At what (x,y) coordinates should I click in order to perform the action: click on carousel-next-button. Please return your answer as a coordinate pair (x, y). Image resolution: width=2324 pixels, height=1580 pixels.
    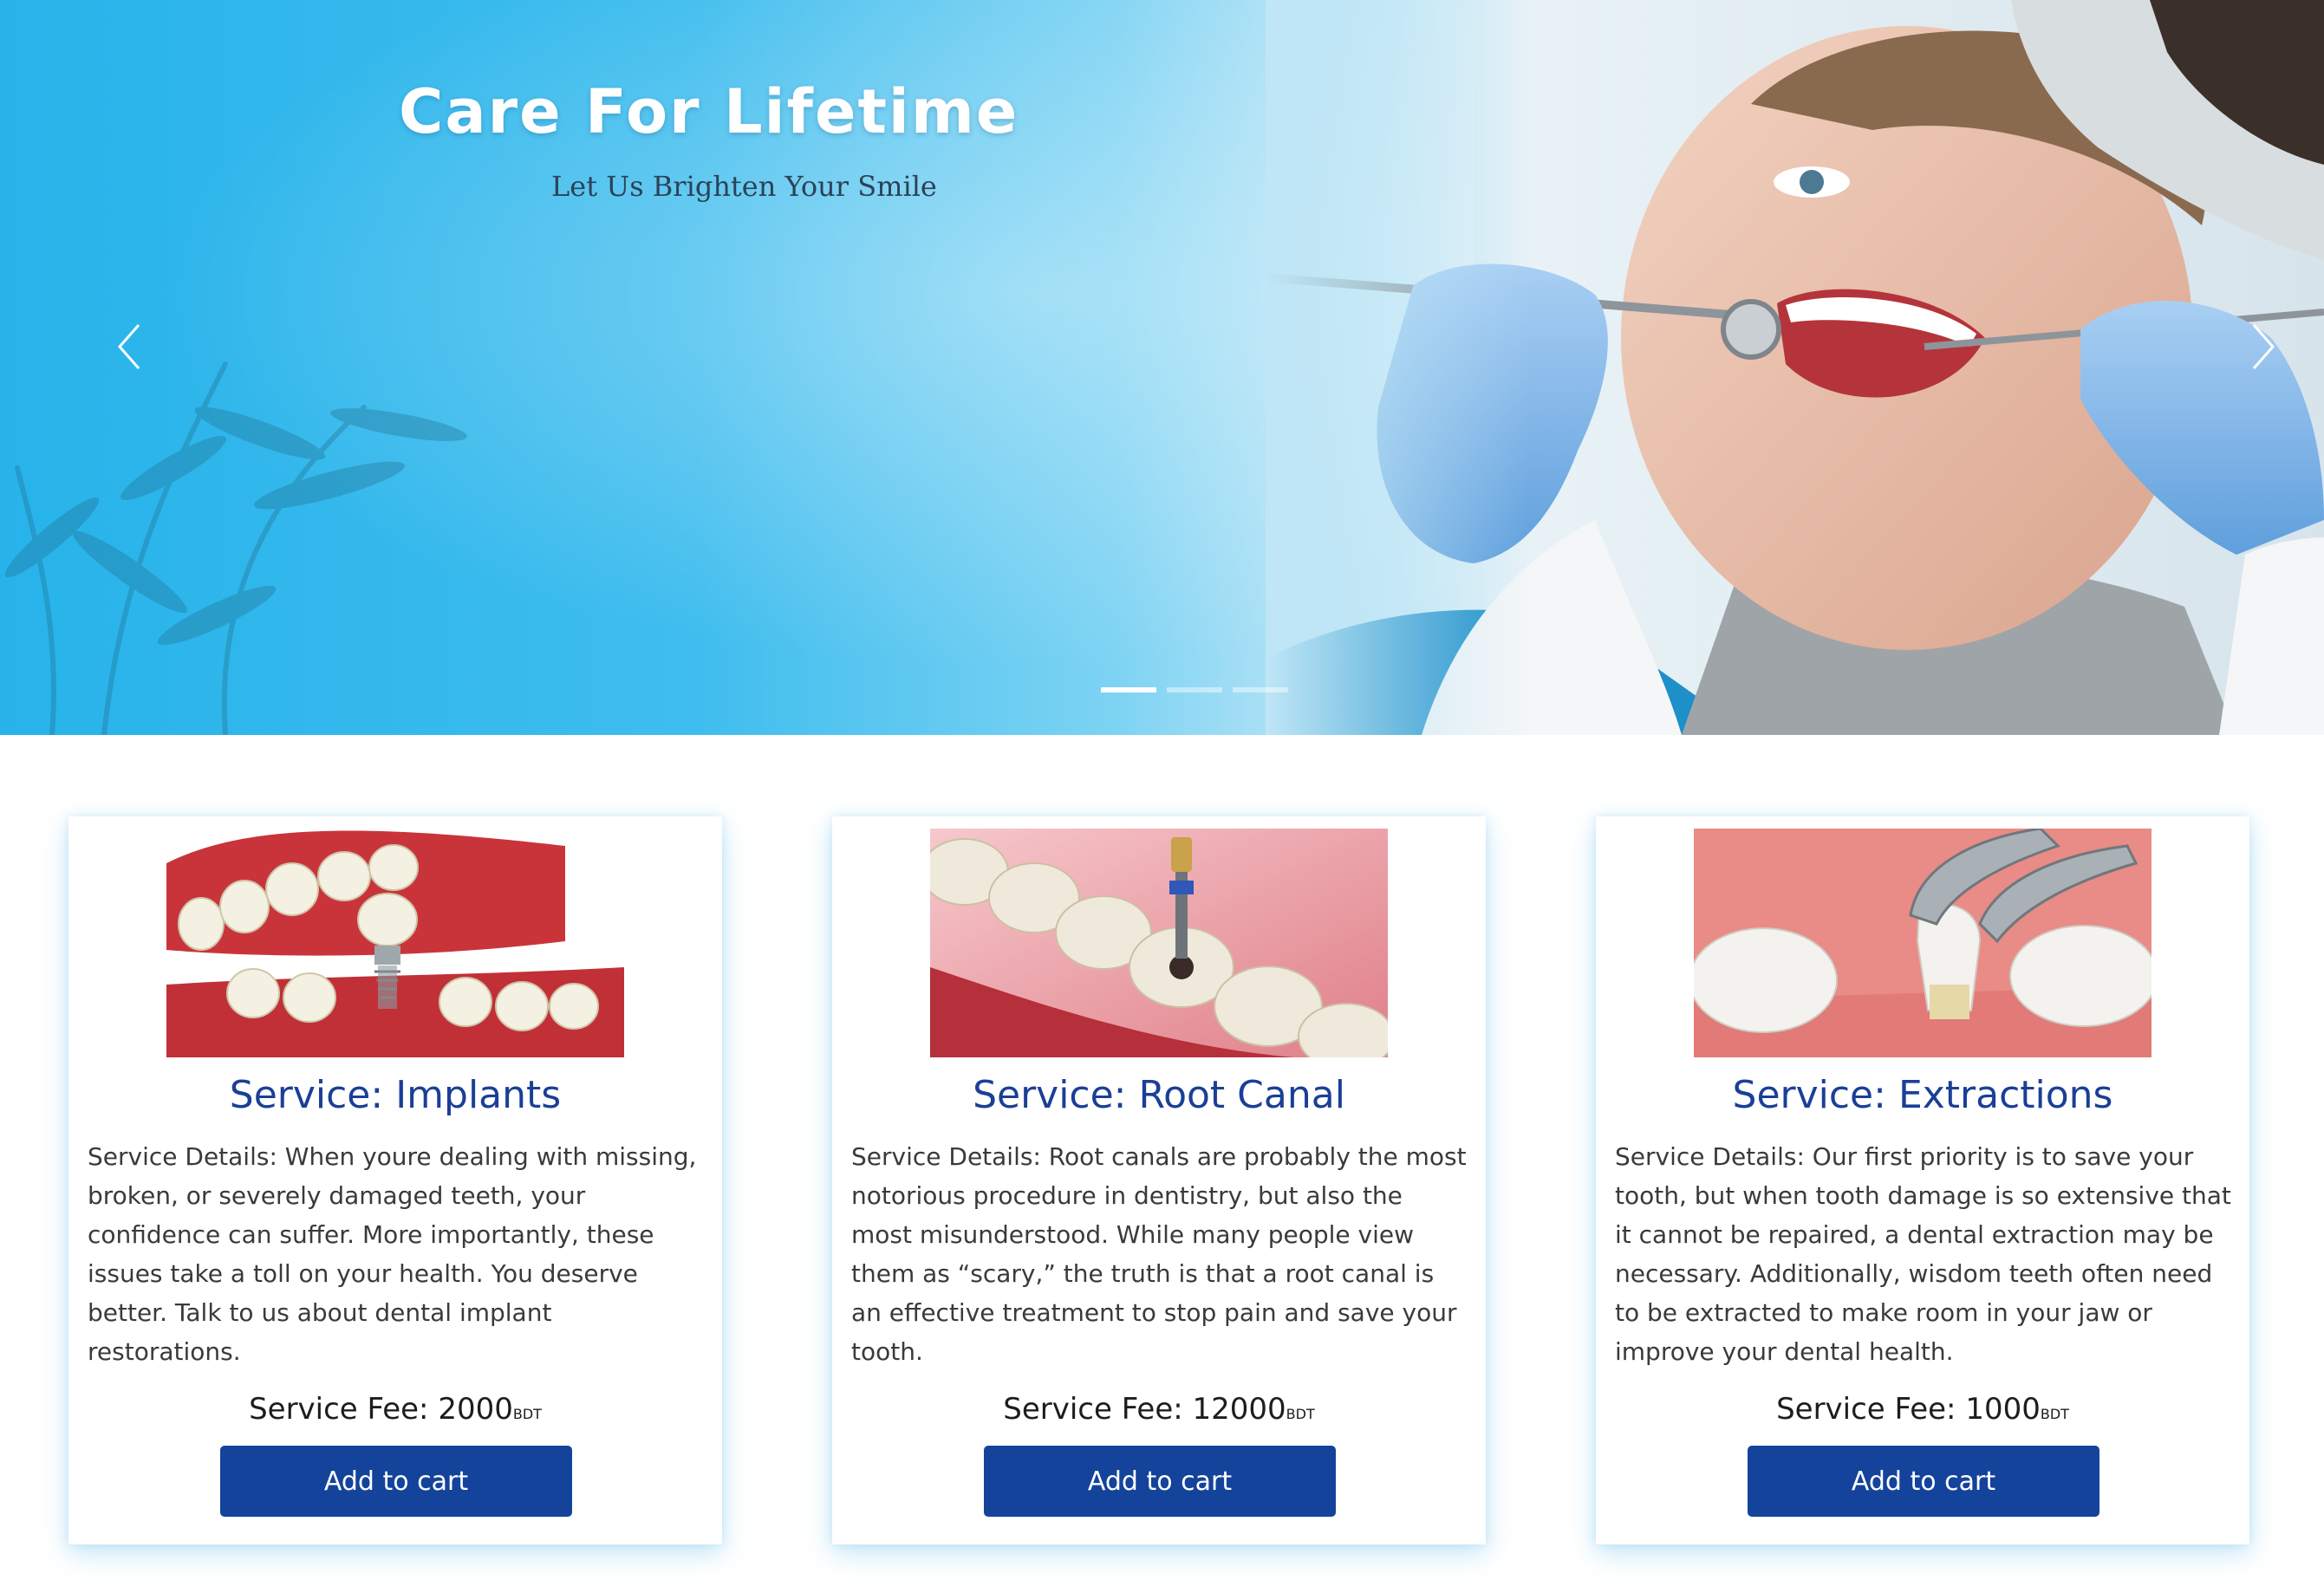
    Looking at the image, I should click on (2262, 346).